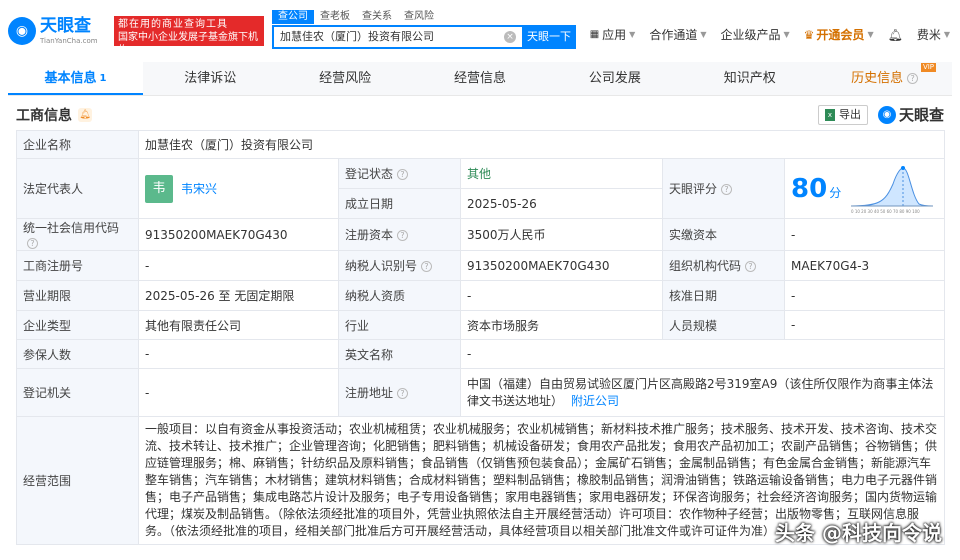  Describe the element at coordinates (77, 392) in the screenshot. I see `reg-org-label: 登记机关` at that location.